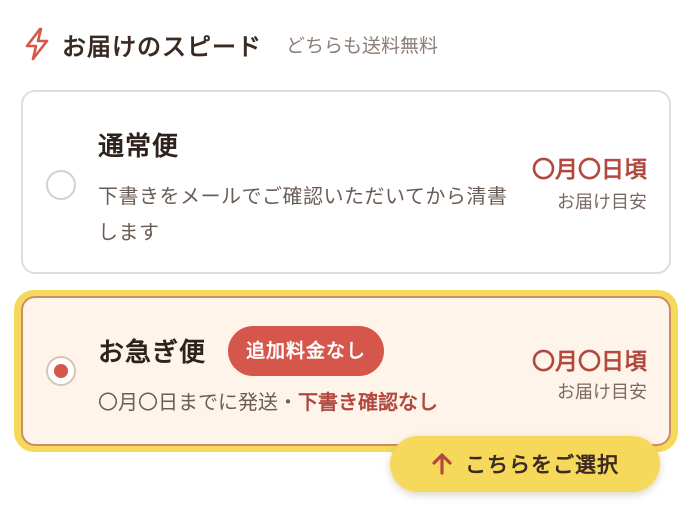 The width and height of the screenshot is (692, 512). I want to click on delivery-date-note-express: お届け目安, so click(602, 392).